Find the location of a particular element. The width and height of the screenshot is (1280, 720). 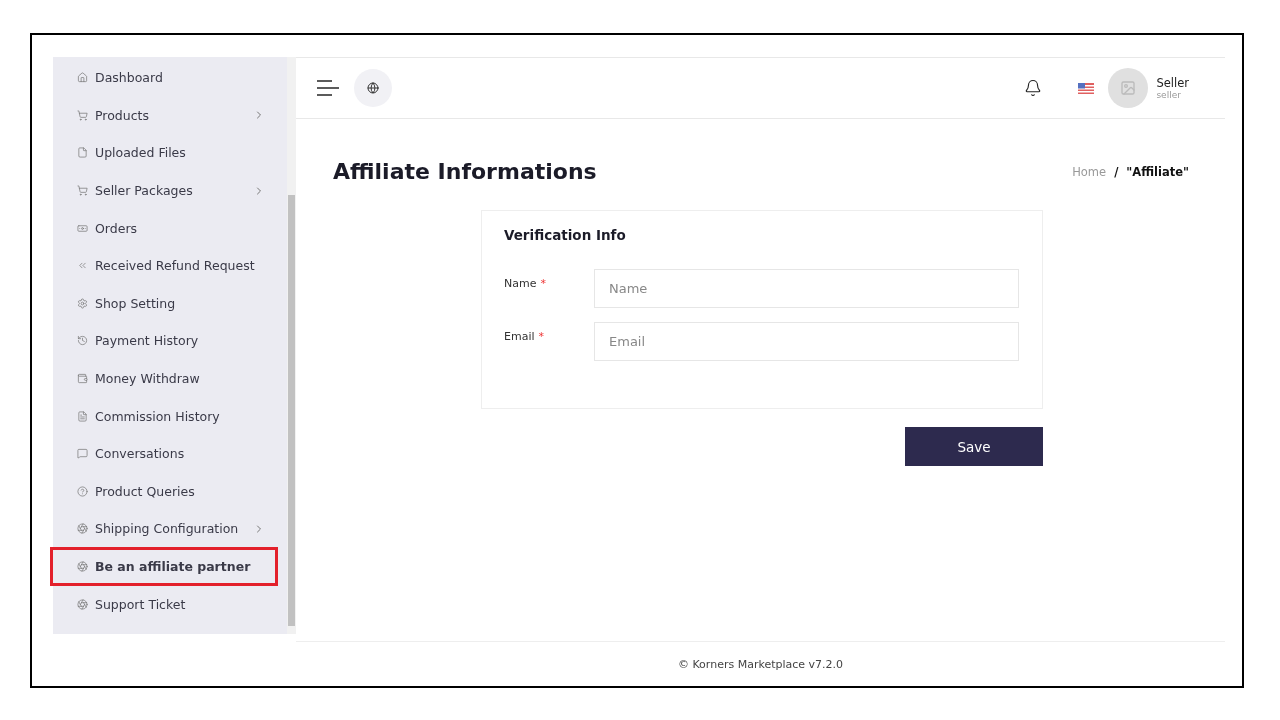

sidebar-item: Received Refund Request is located at coordinates (170, 265).